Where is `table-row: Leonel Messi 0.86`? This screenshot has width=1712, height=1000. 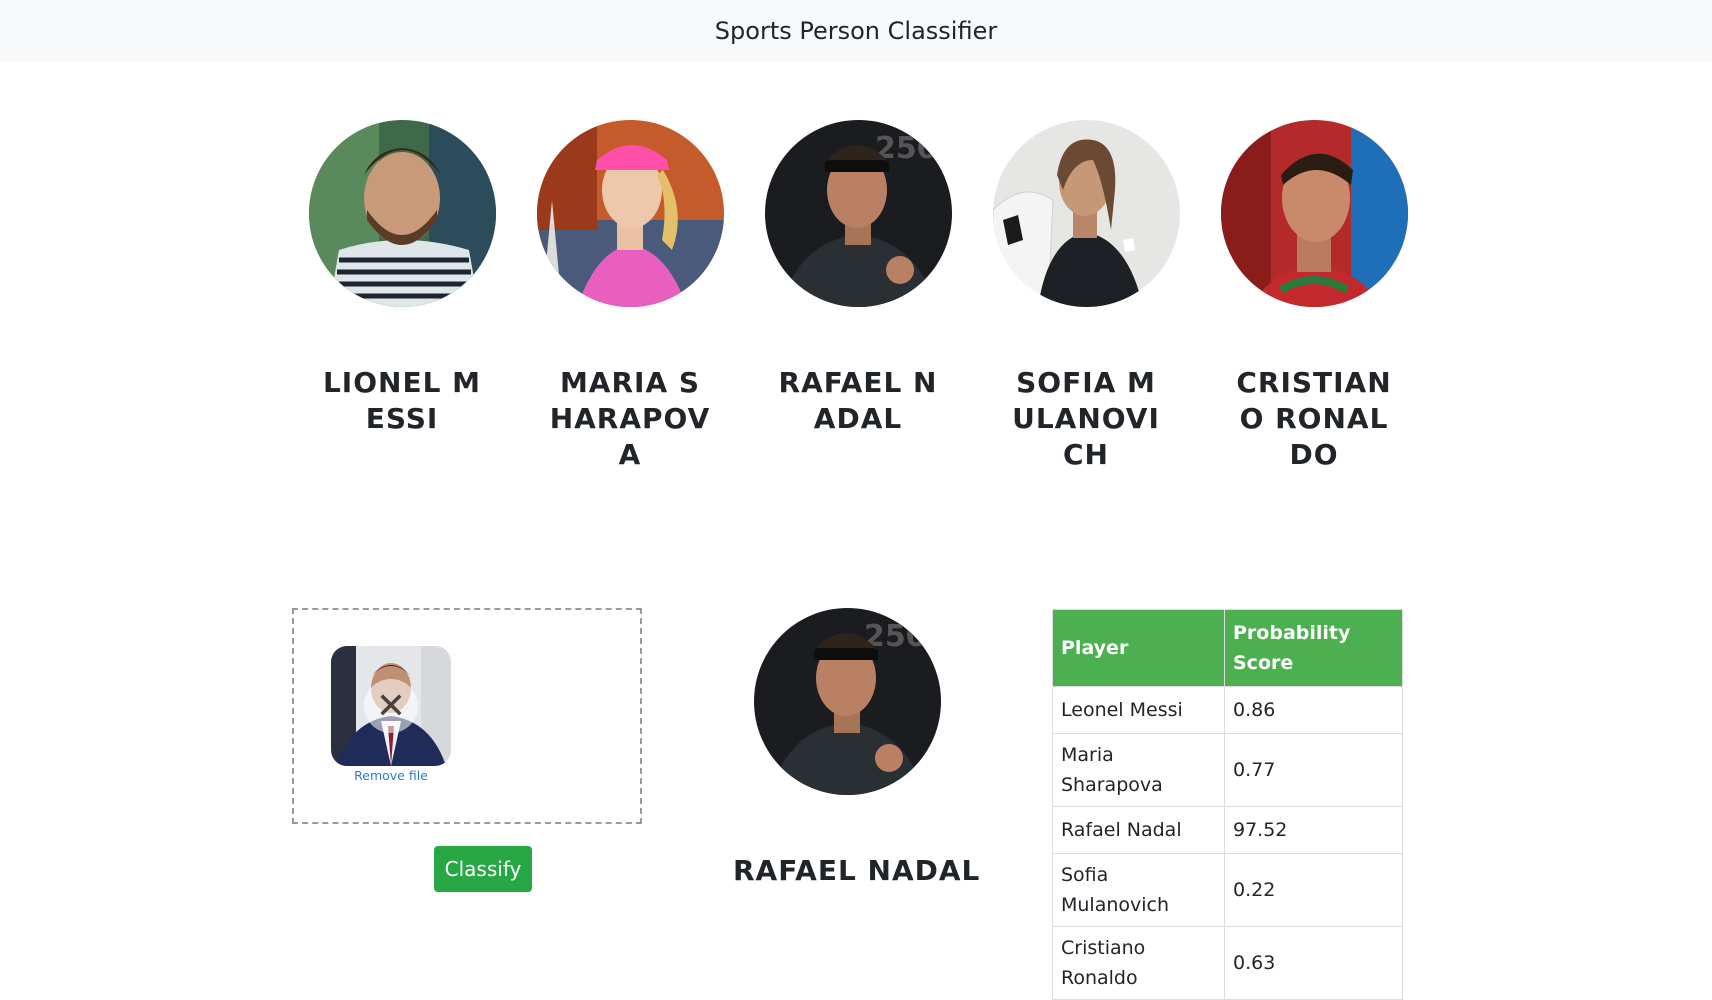
table-row: Leonel Messi 0.86 is located at coordinates (1227, 710).